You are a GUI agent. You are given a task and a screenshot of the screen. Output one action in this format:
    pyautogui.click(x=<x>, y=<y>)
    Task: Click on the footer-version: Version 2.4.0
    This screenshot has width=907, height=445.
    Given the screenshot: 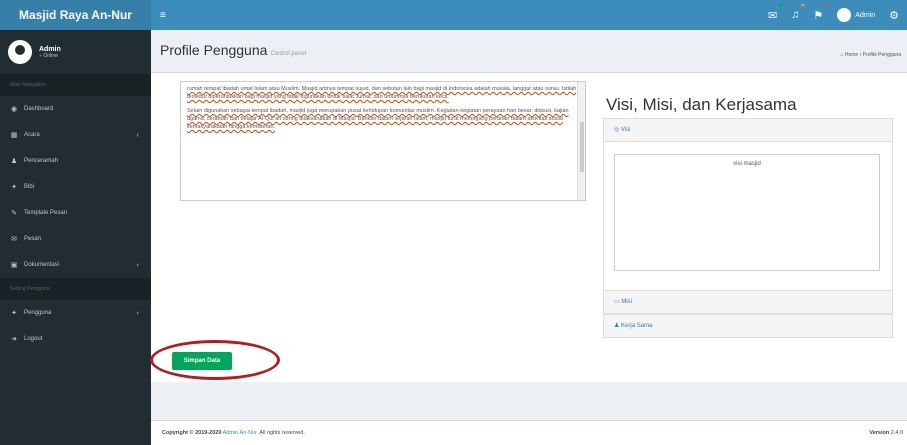 What is the action you would take?
    pyautogui.click(x=886, y=433)
    